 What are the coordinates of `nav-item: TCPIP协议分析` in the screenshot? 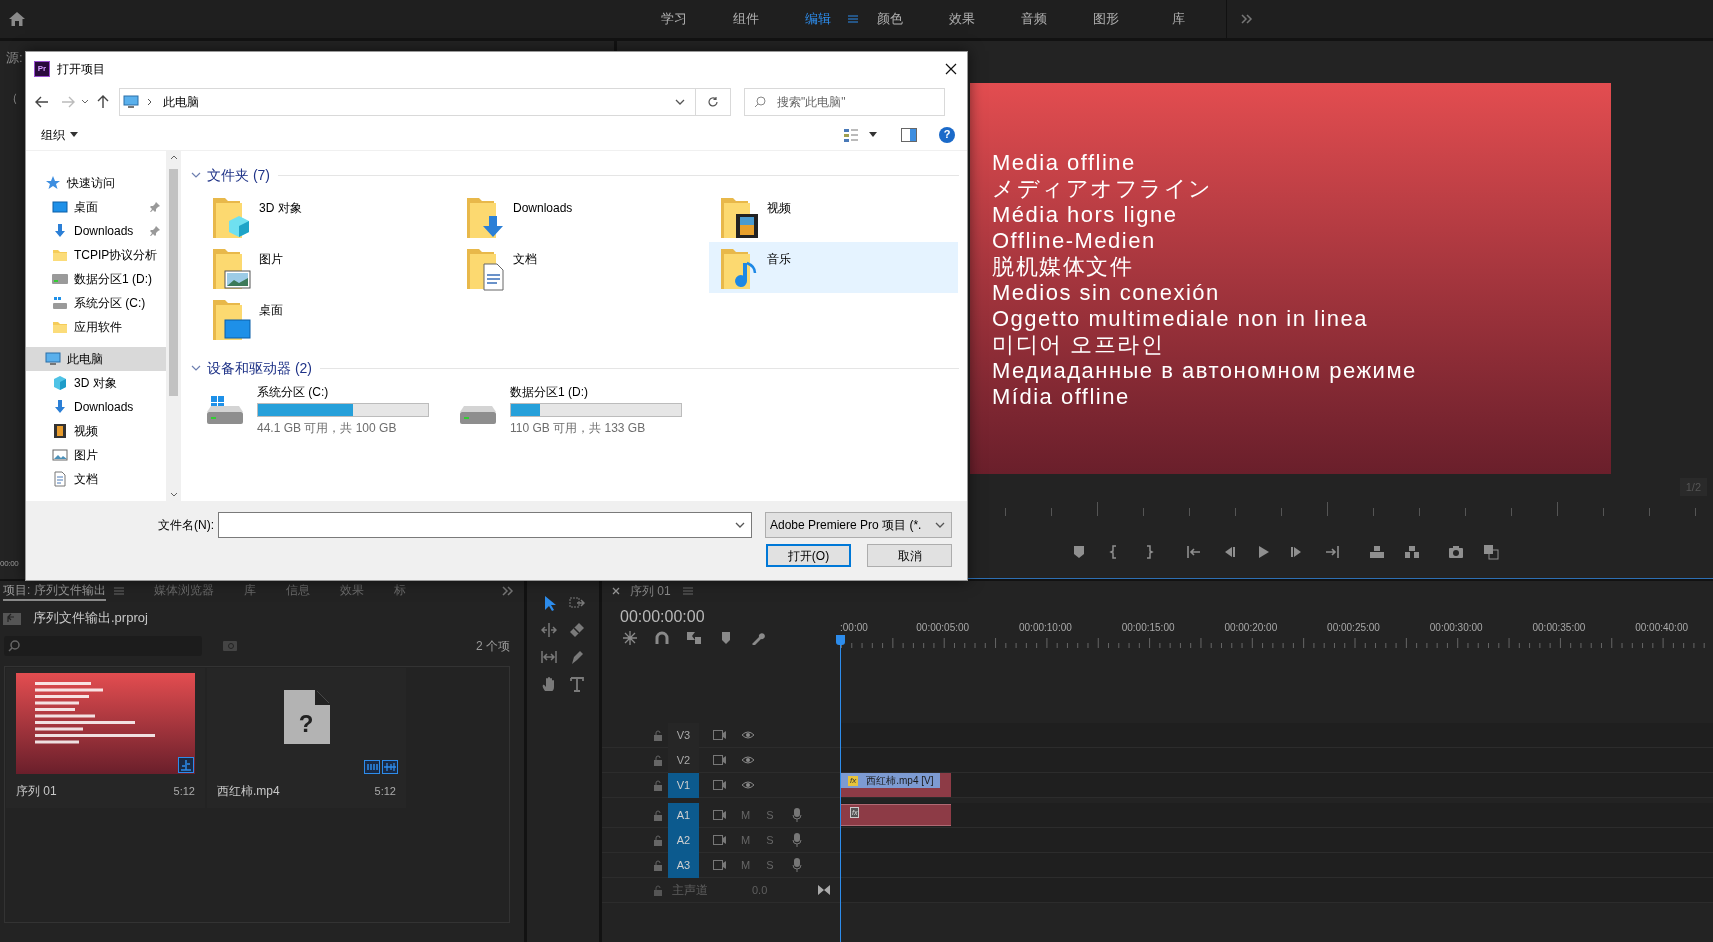 It's located at (96, 255).